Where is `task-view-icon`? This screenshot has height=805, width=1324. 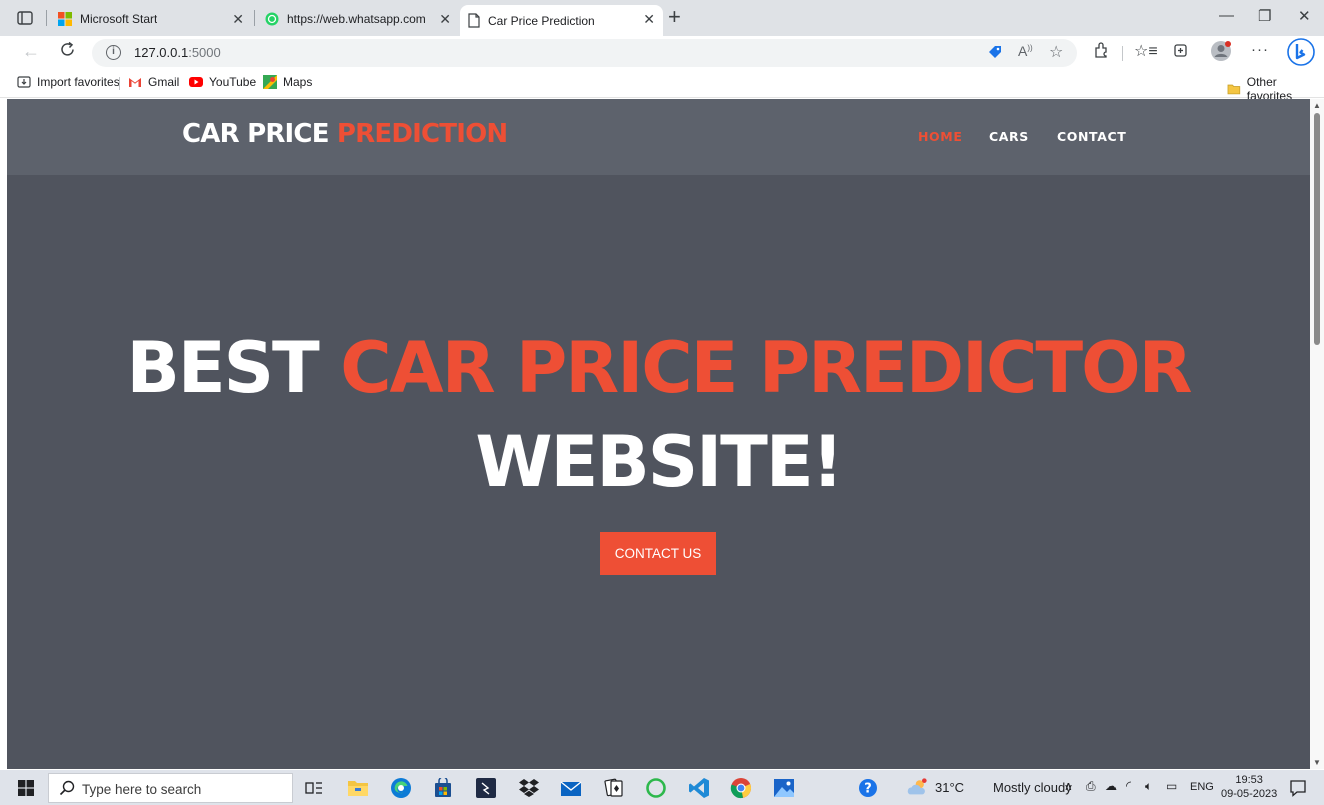
task-view-icon is located at coordinates (314, 788).